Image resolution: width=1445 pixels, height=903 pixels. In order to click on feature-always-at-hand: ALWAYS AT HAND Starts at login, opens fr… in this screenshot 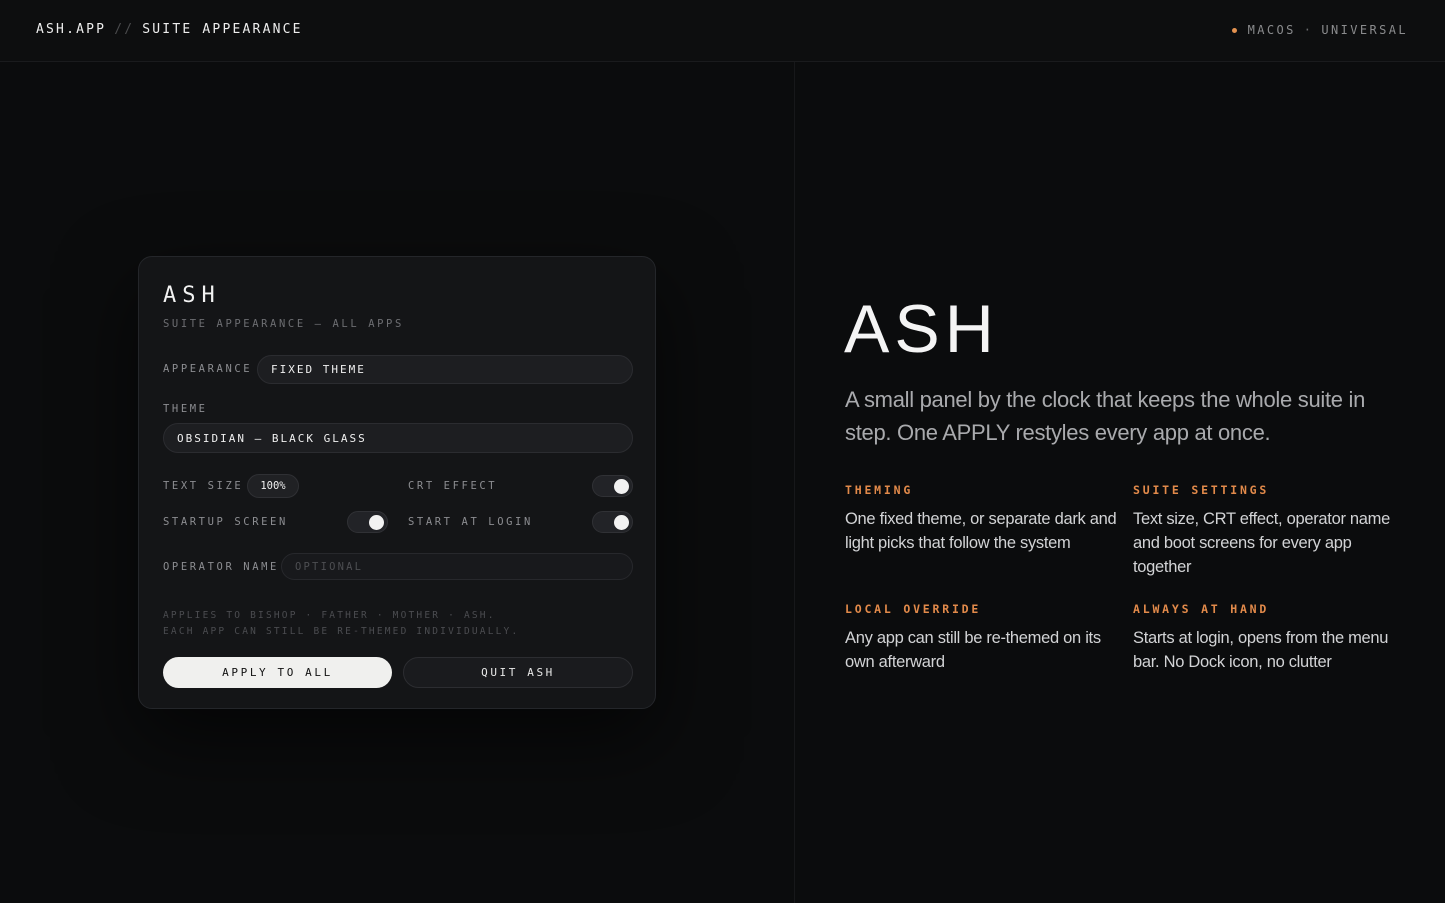, I will do `click(1269, 638)`.